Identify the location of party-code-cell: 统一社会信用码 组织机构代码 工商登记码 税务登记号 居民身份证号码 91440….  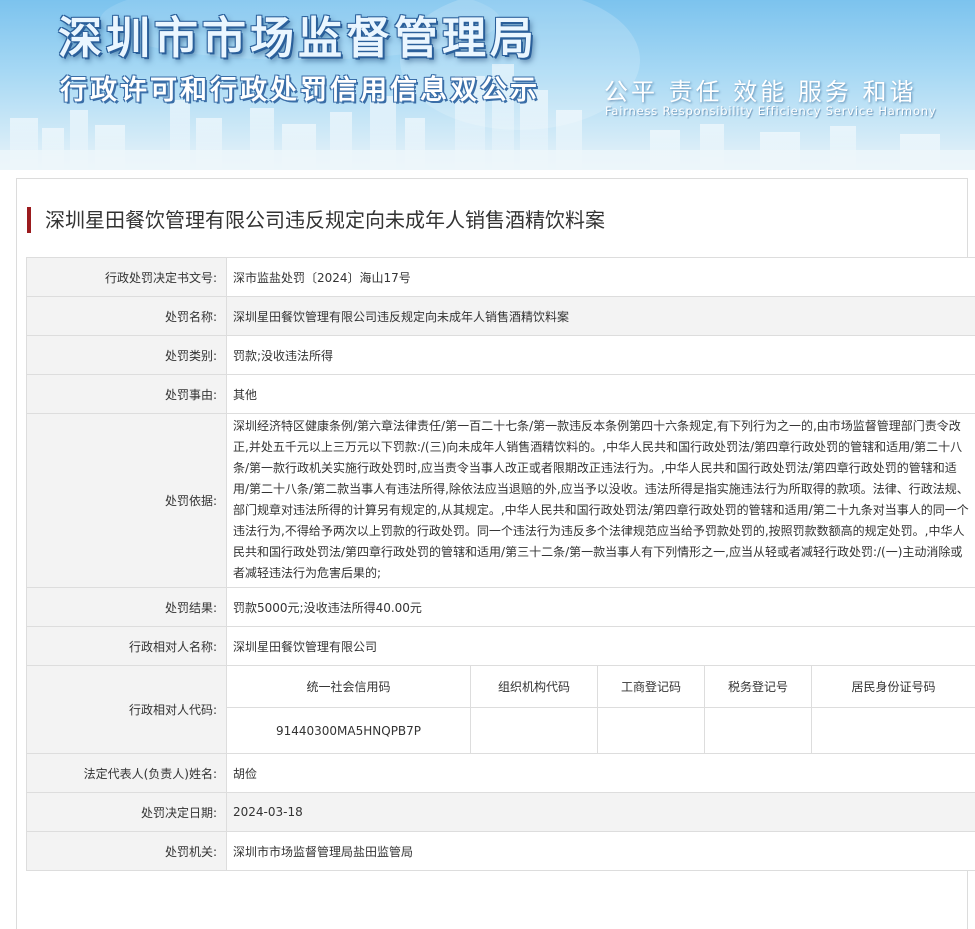
(601, 710).